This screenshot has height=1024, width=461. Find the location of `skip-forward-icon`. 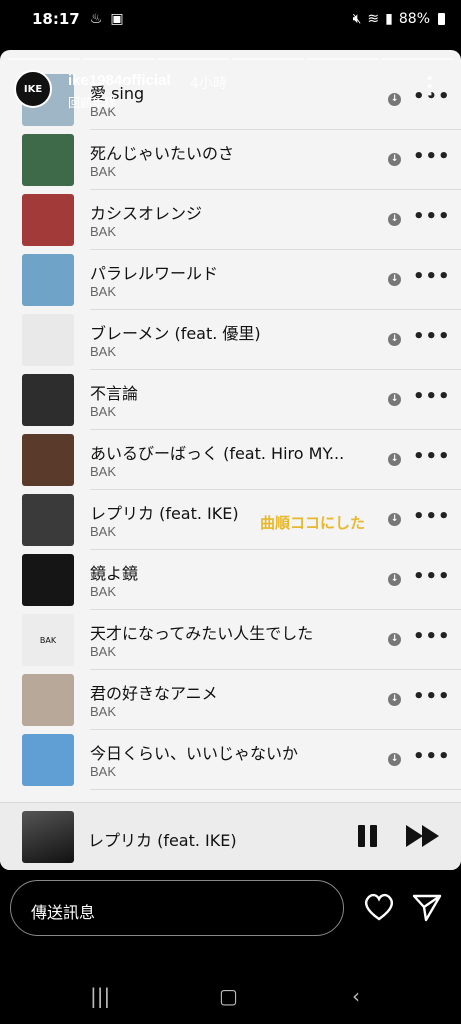

skip-forward-icon is located at coordinates (423, 836).